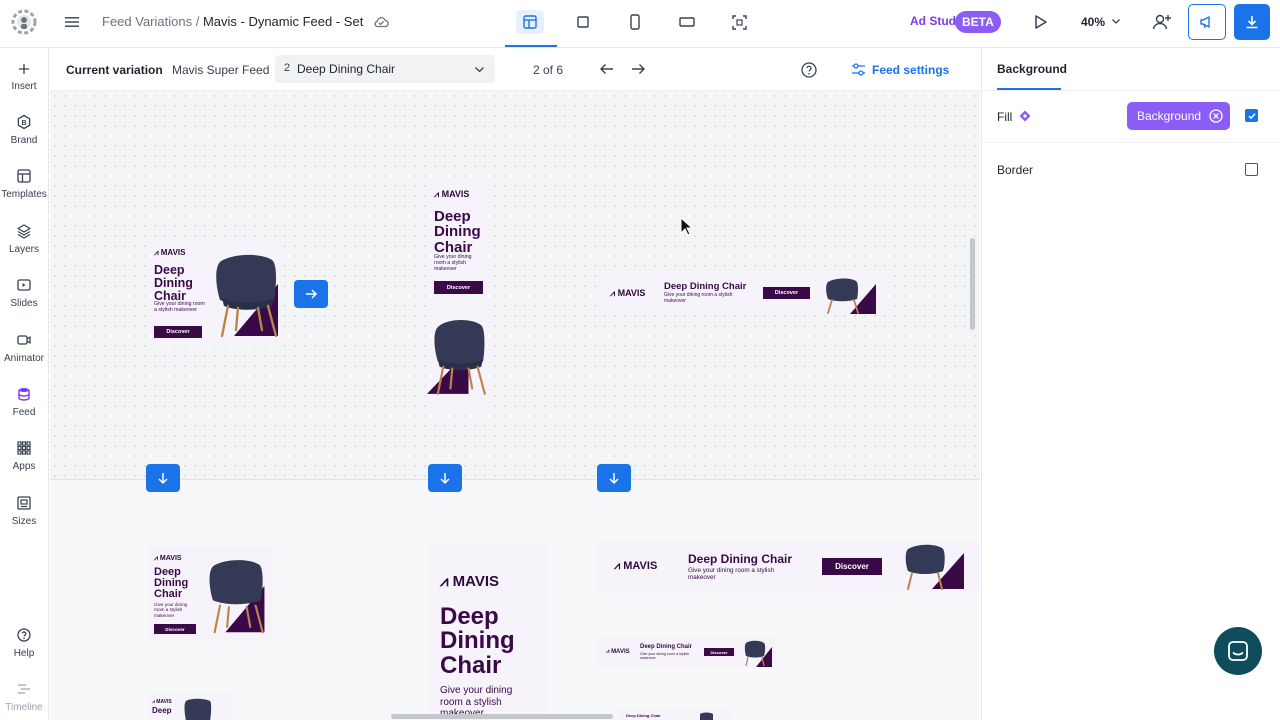 This screenshot has height=720, width=1280. What do you see at coordinates (530, 22) in the screenshot?
I see `view-all-sizes-button` at bounding box center [530, 22].